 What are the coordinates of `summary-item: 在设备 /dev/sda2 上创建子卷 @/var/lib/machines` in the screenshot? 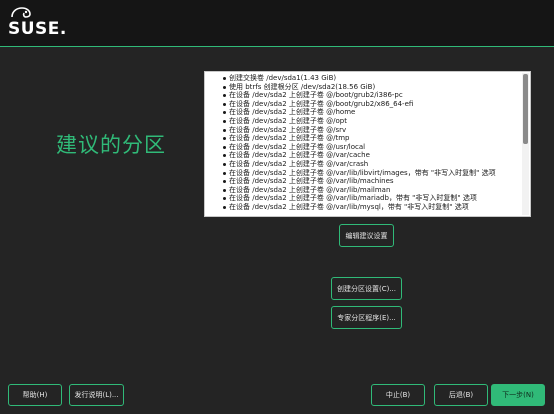 It's located at (376, 181).